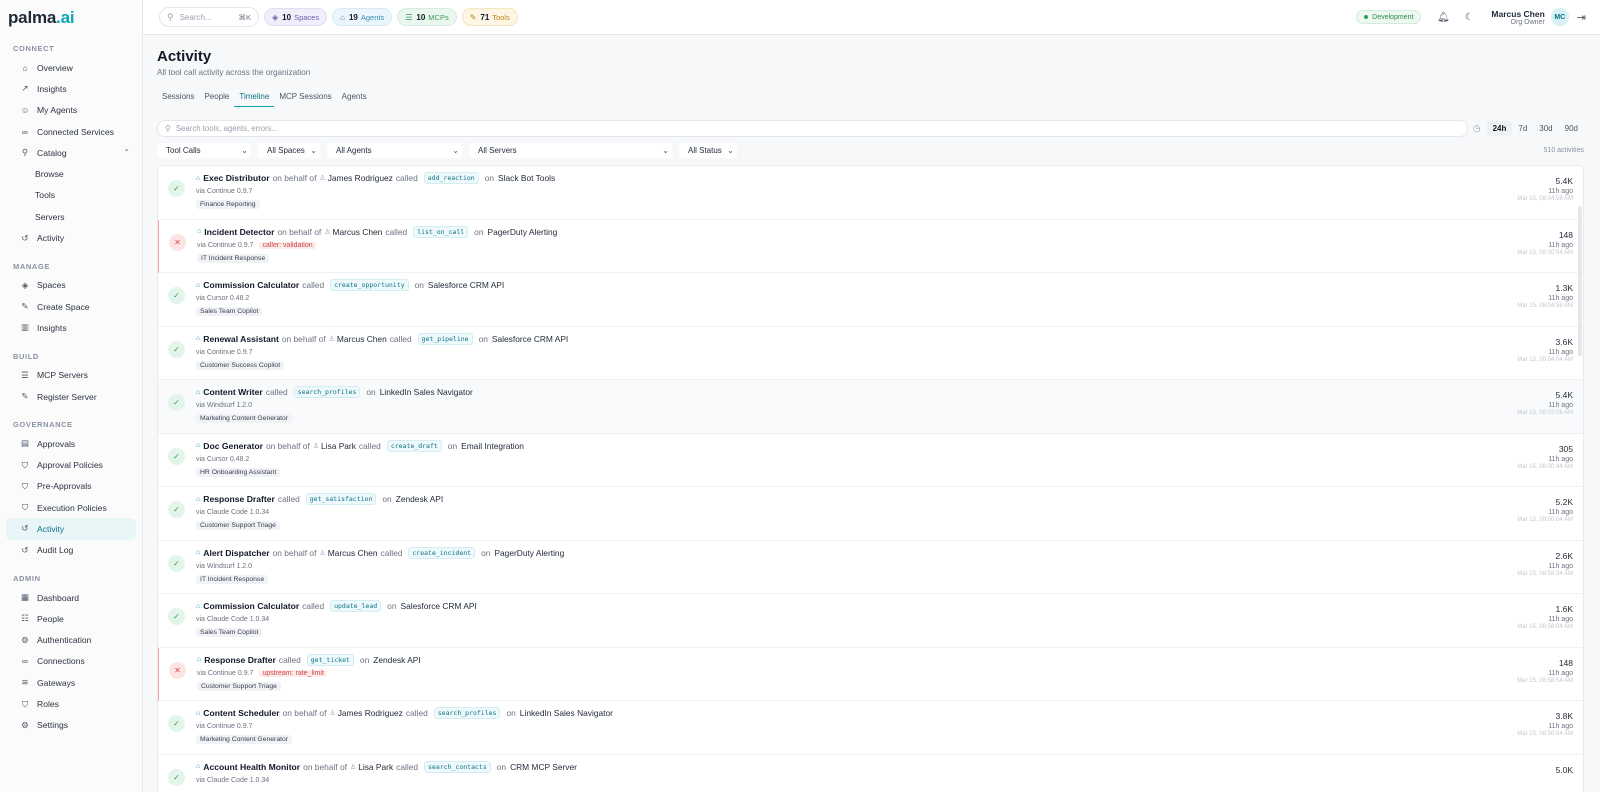 This screenshot has height=792, width=1600. What do you see at coordinates (445, 338) in the screenshot?
I see `tool-name: get_pipeline` at bounding box center [445, 338].